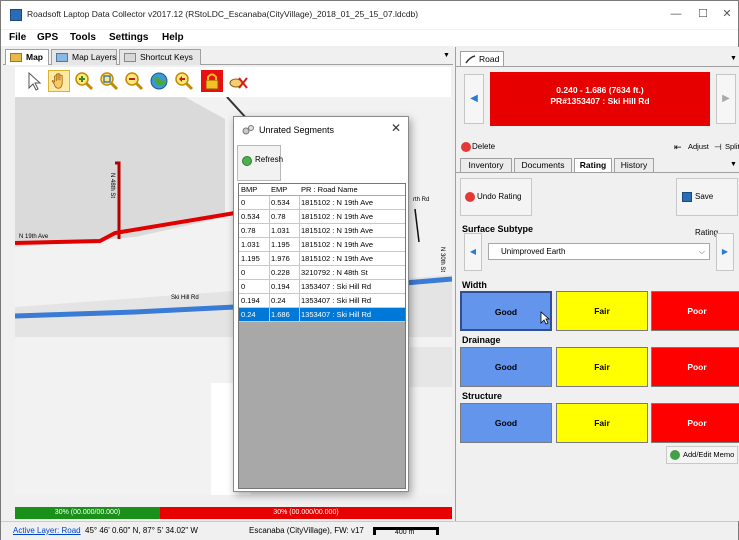  What do you see at coordinates (506, 423) in the screenshot?
I see `structure-good-button: Good` at bounding box center [506, 423].